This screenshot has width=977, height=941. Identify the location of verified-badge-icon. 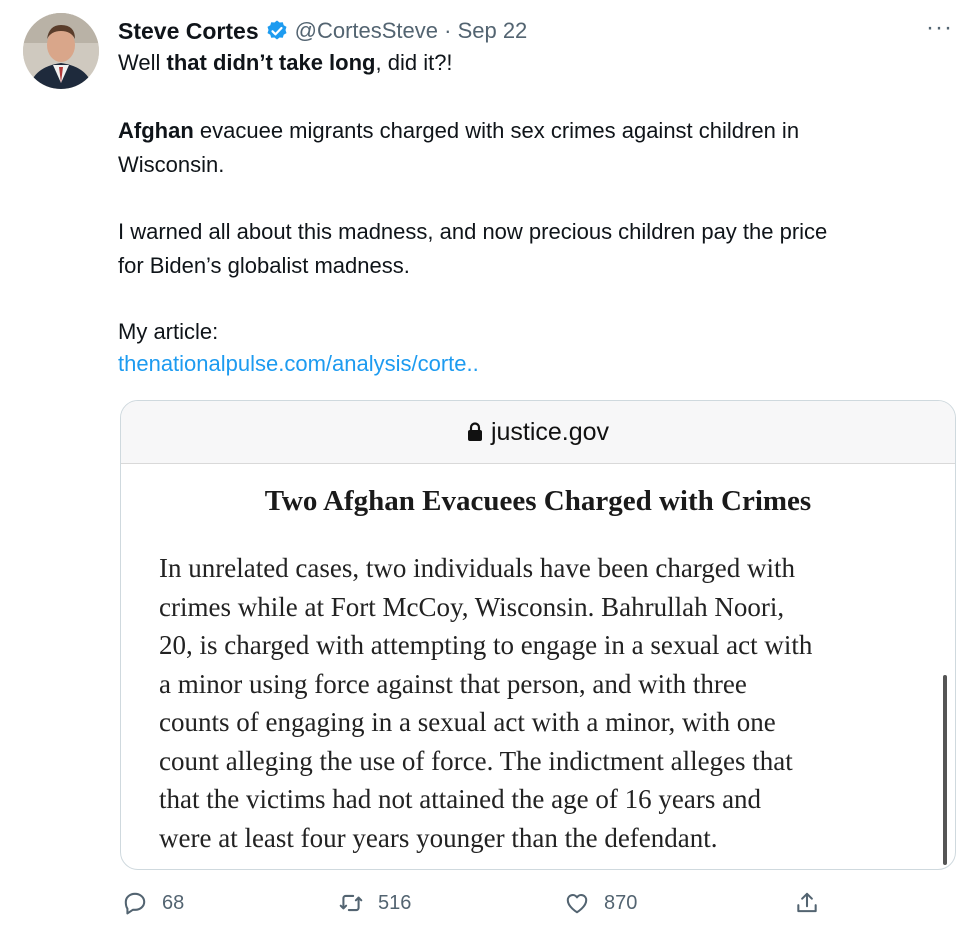
(277, 30).